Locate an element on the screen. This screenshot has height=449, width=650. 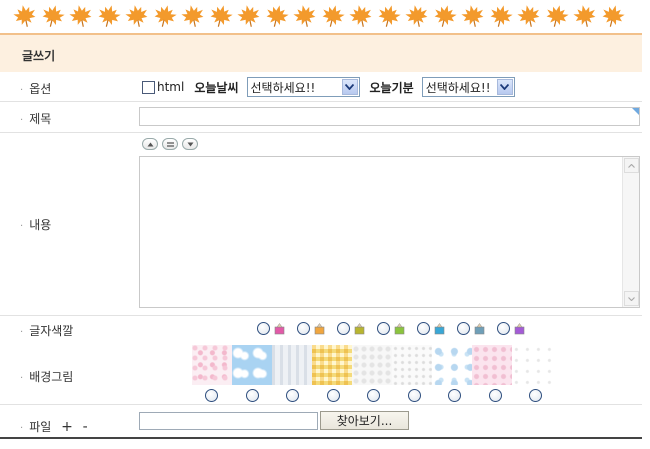
file-label: 파일 is located at coordinates (40, 427).